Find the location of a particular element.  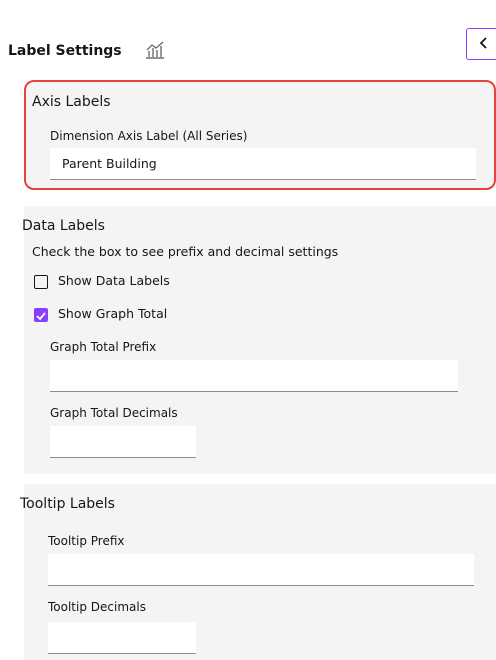

show-data-labels-label: Show Data Labels is located at coordinates (114, 280).